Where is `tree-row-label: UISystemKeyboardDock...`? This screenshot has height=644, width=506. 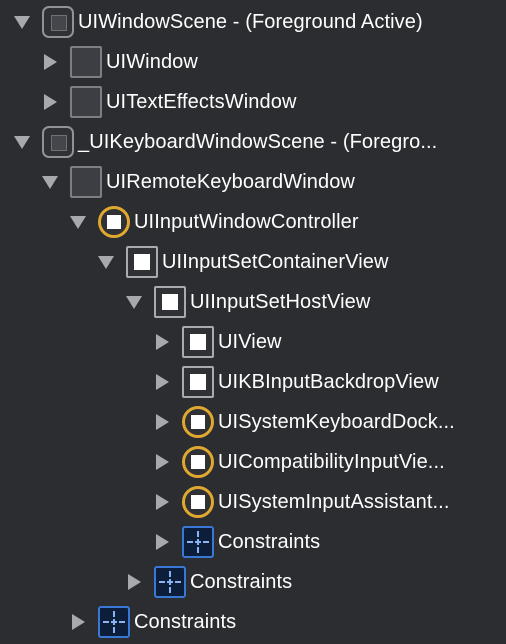
tree-row-label: UISystemKeyboardDock... is located at coordinates (336, 422).